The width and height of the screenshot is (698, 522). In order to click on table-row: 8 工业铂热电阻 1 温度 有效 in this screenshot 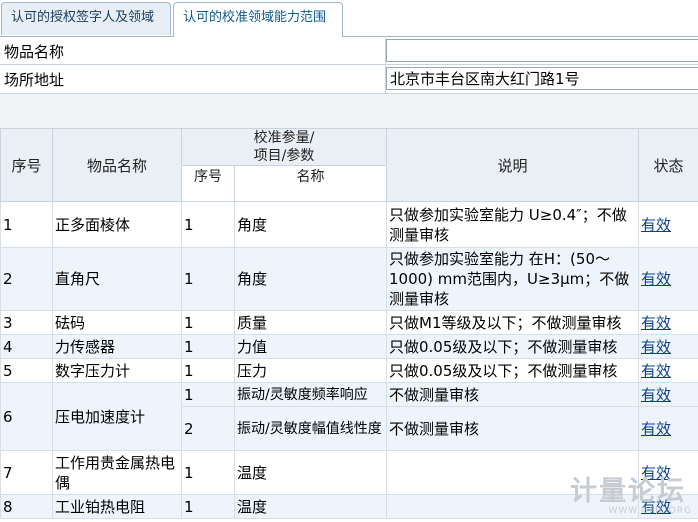, I will do `click(349, 506)`.